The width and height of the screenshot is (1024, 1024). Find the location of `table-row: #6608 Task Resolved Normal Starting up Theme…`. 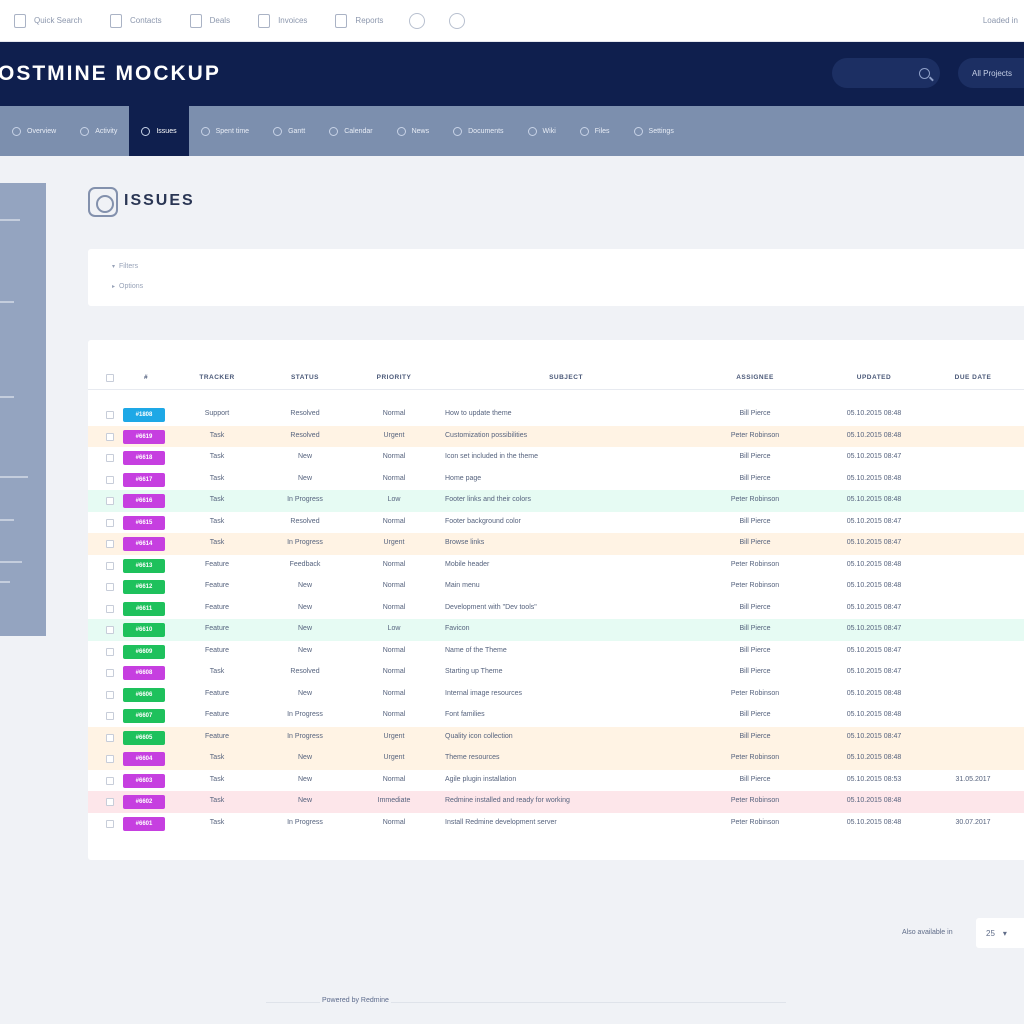

table-row: #6608 Task Resolved Normal Starting up Theme… is located at coordinates (556, 673).